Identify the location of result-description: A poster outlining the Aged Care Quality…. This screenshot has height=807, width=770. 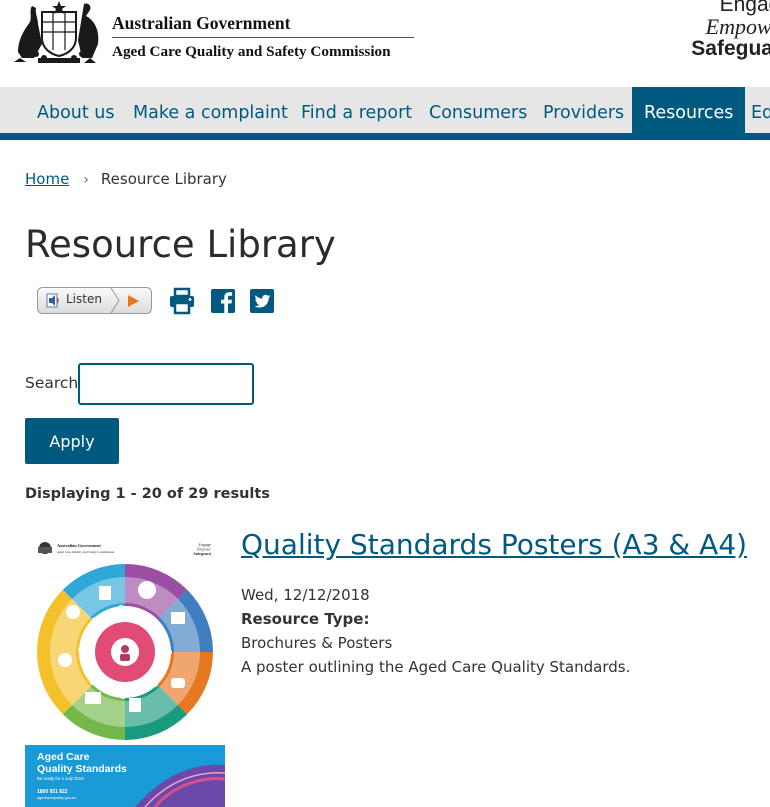
(436, 667).